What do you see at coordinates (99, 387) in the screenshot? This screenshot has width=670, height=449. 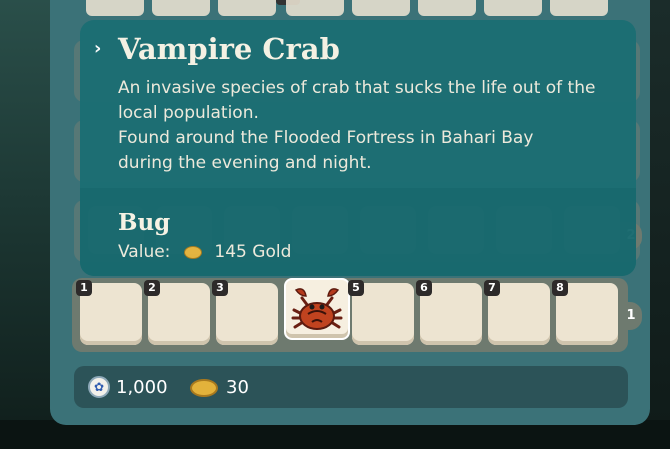 I see `renown-icon: ✿` at bounding box center [99, 387].